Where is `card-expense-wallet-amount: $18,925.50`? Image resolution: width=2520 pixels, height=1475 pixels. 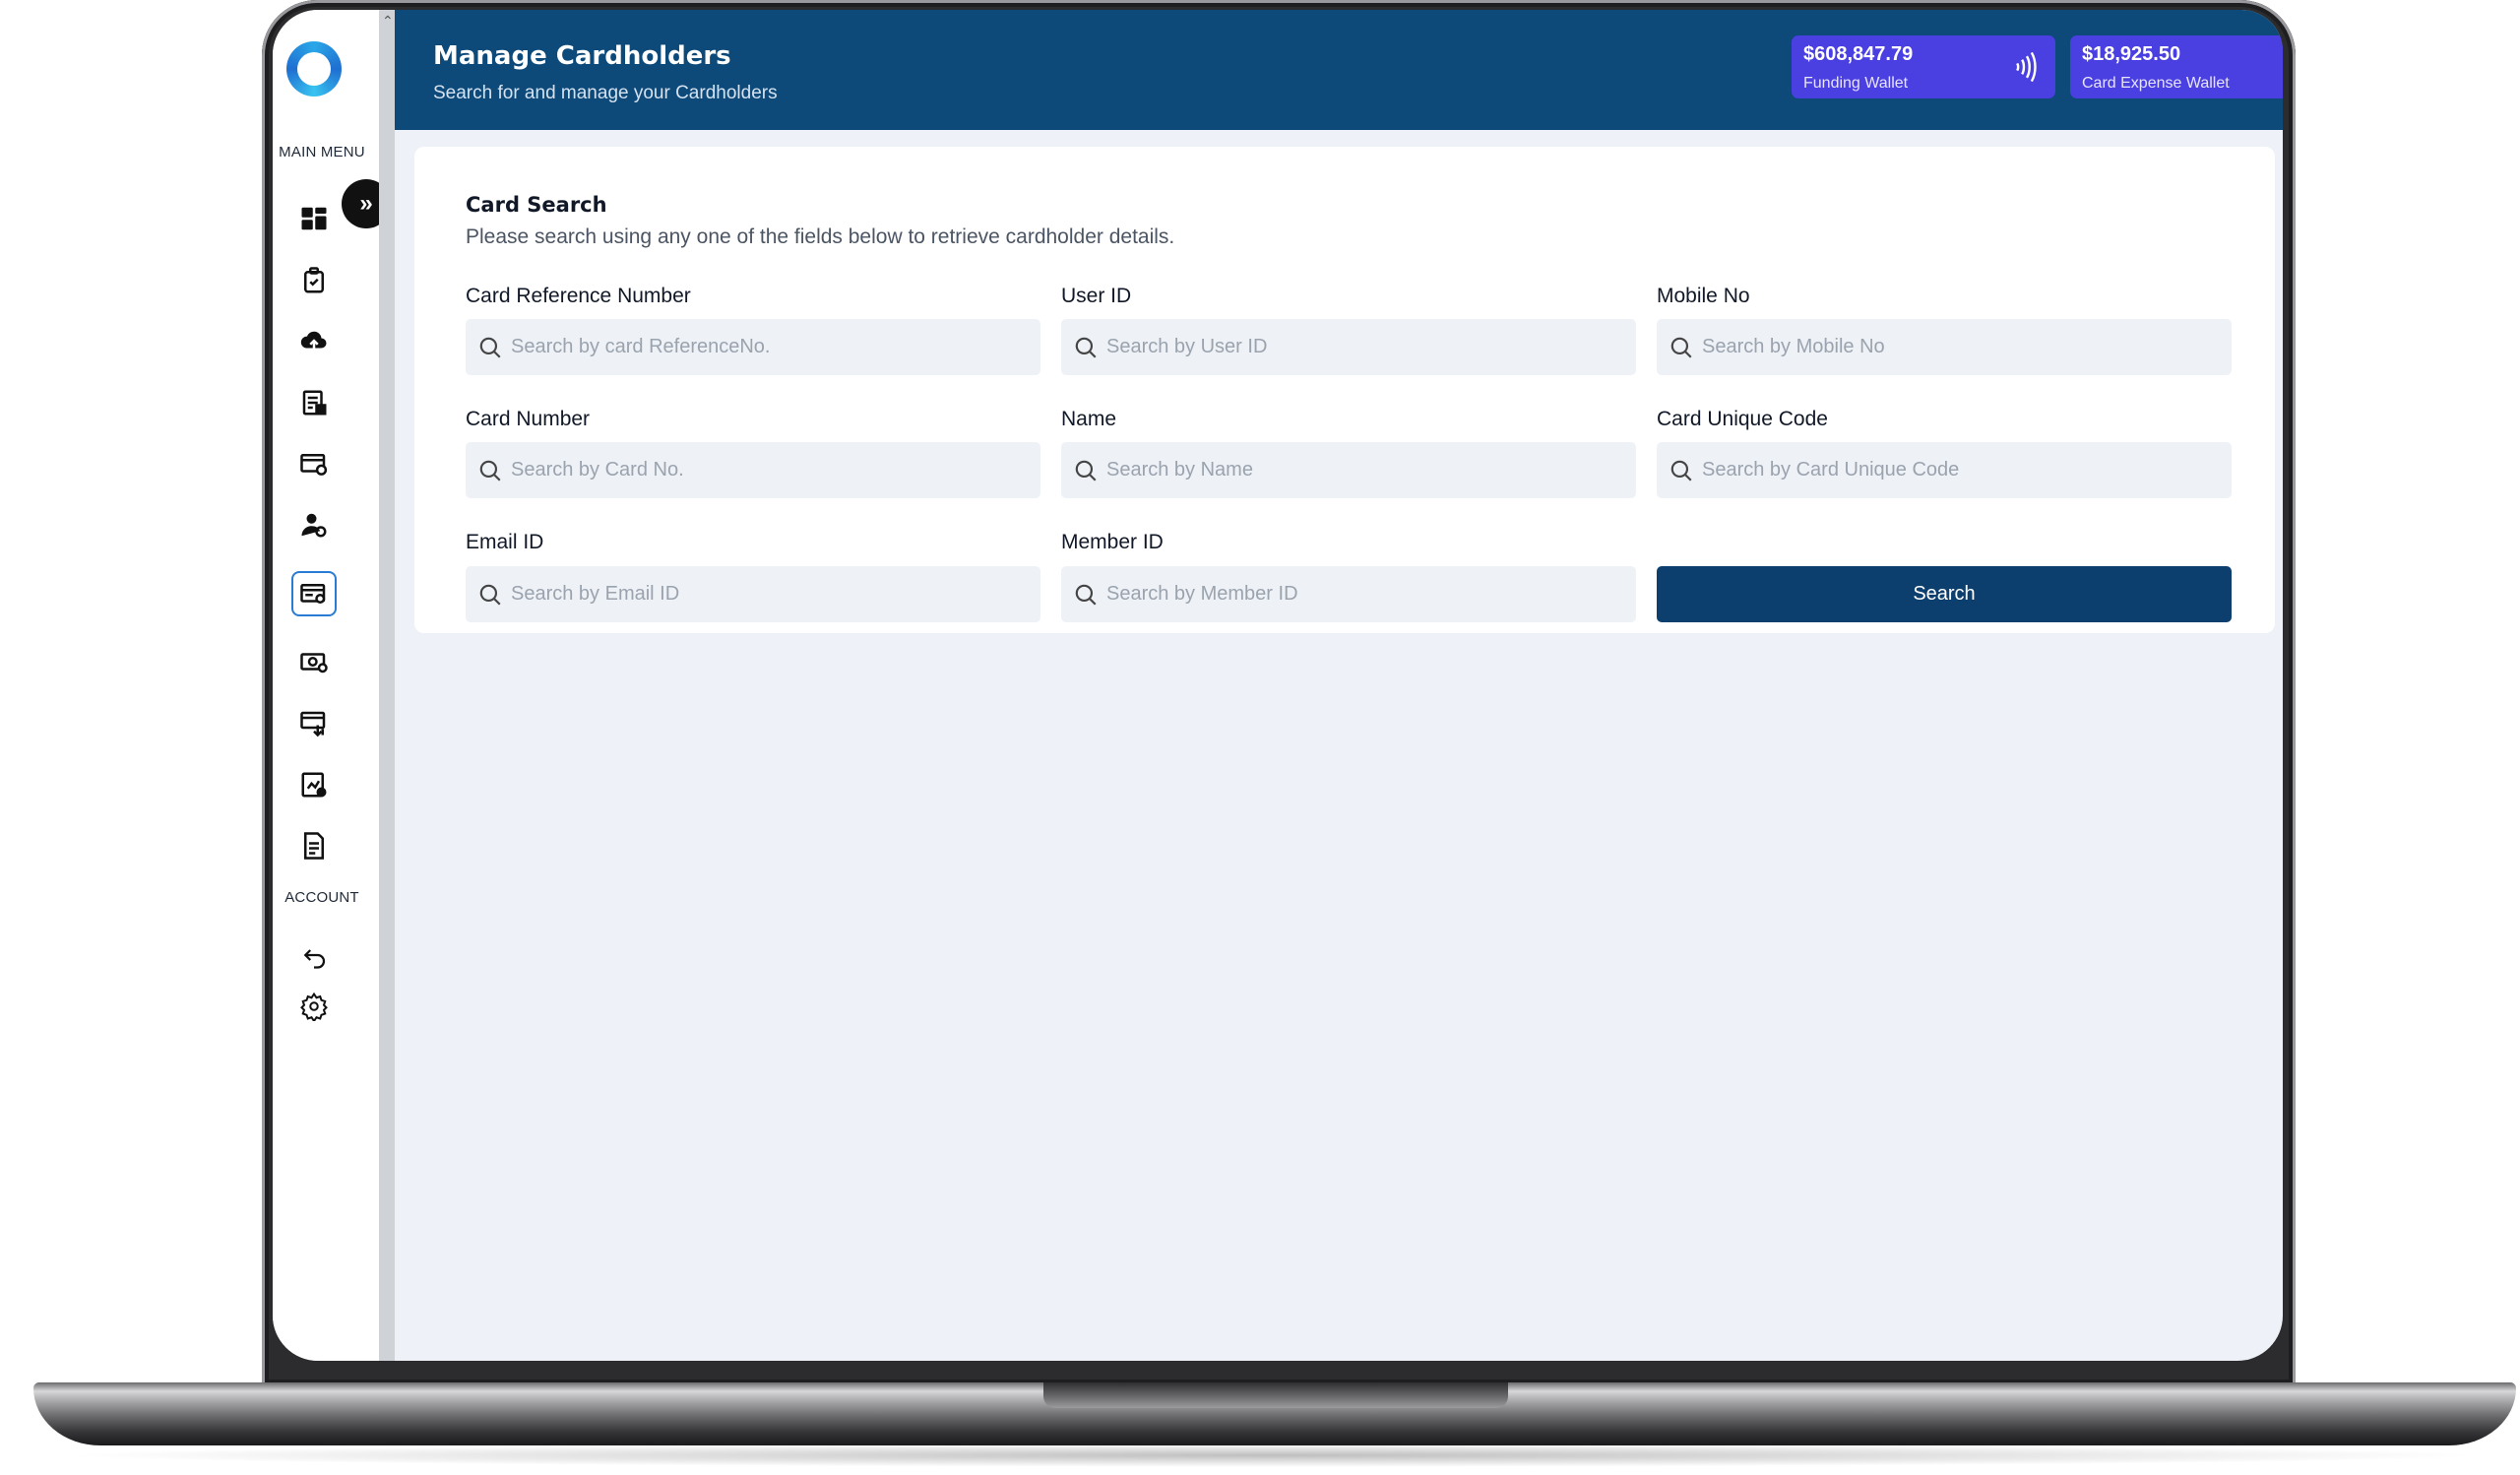 card-expense-wallet-amount: $18,925.50 is located at coordinates (2131, 54).